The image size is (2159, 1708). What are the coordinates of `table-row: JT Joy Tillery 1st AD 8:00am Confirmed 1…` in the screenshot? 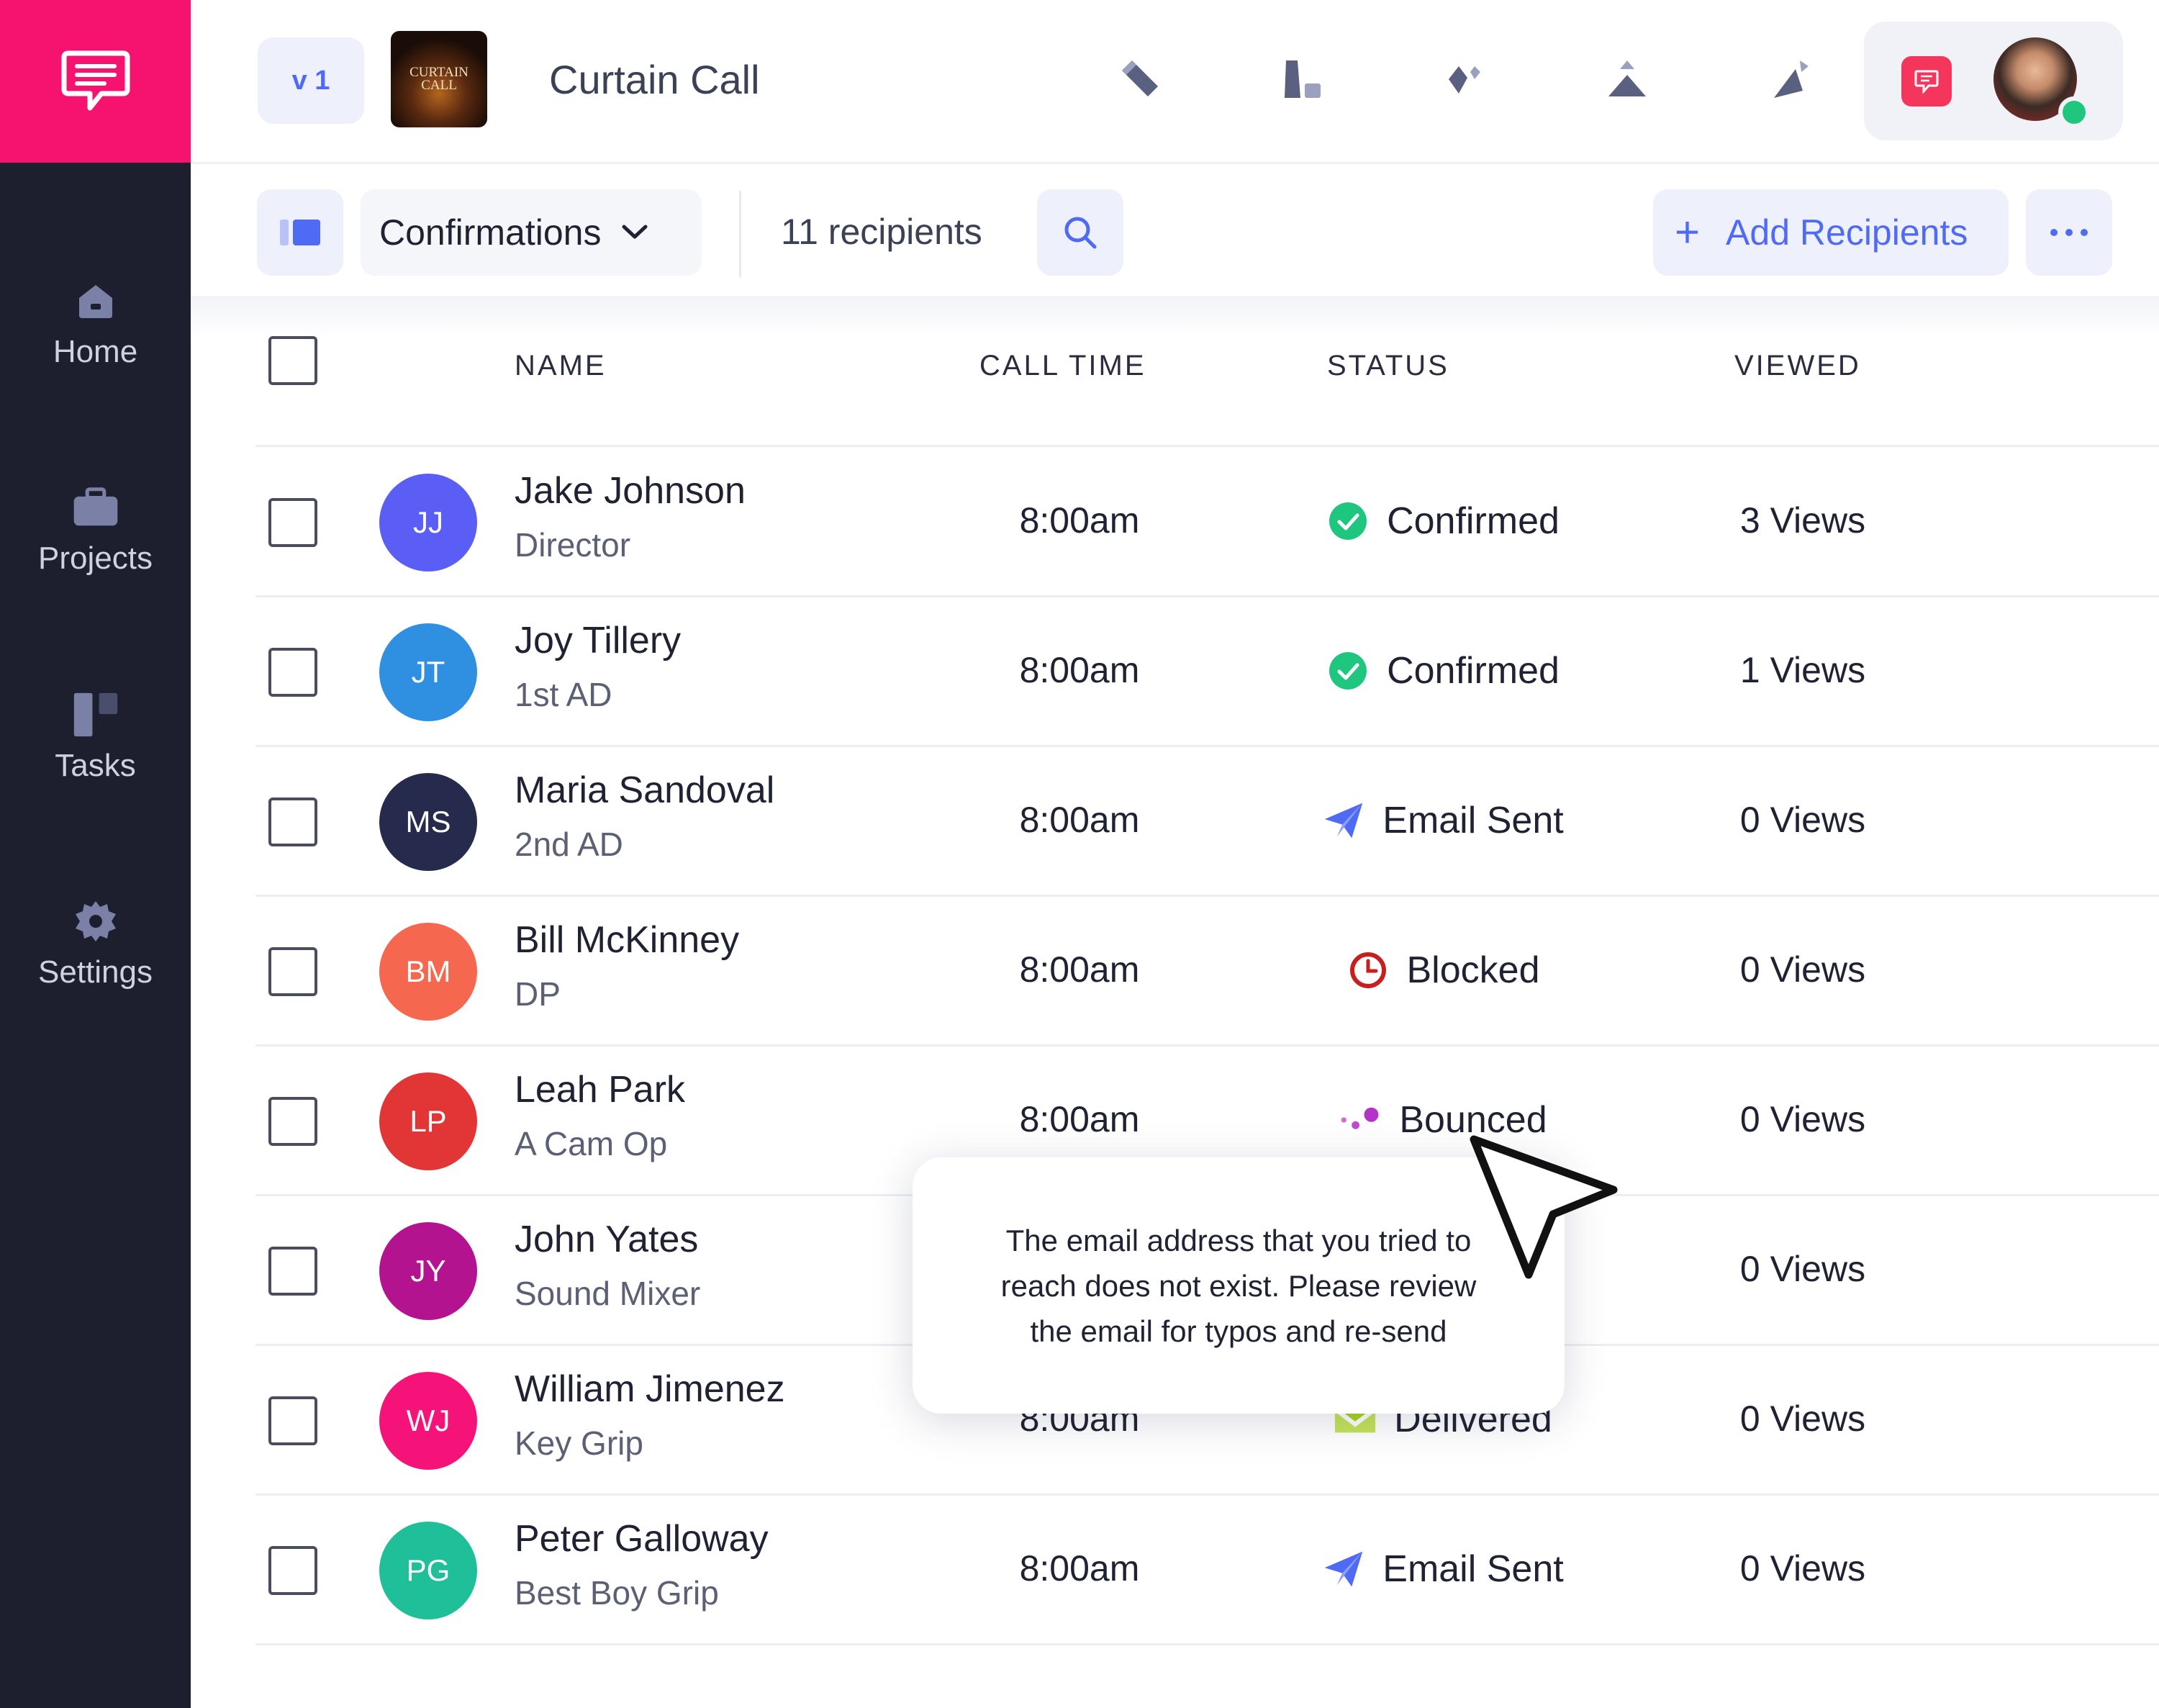 It's located at (1207, 672).